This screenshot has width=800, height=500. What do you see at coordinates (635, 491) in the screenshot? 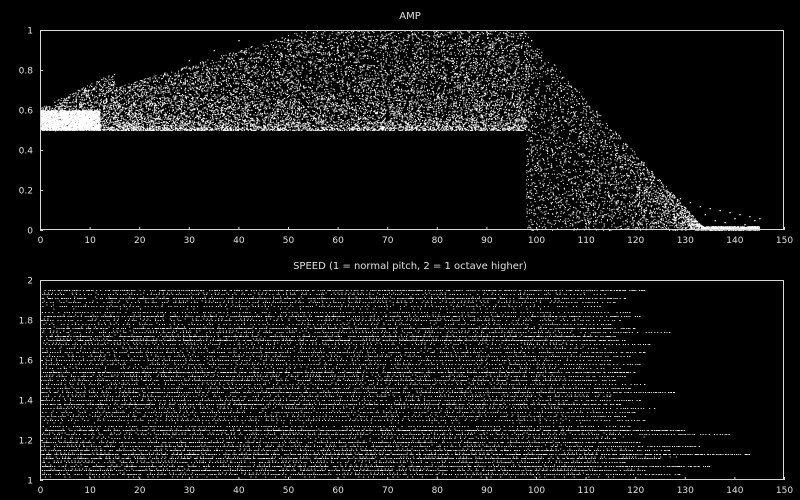
I see `x-tick-label: 120` at bounding box center [635, 491].